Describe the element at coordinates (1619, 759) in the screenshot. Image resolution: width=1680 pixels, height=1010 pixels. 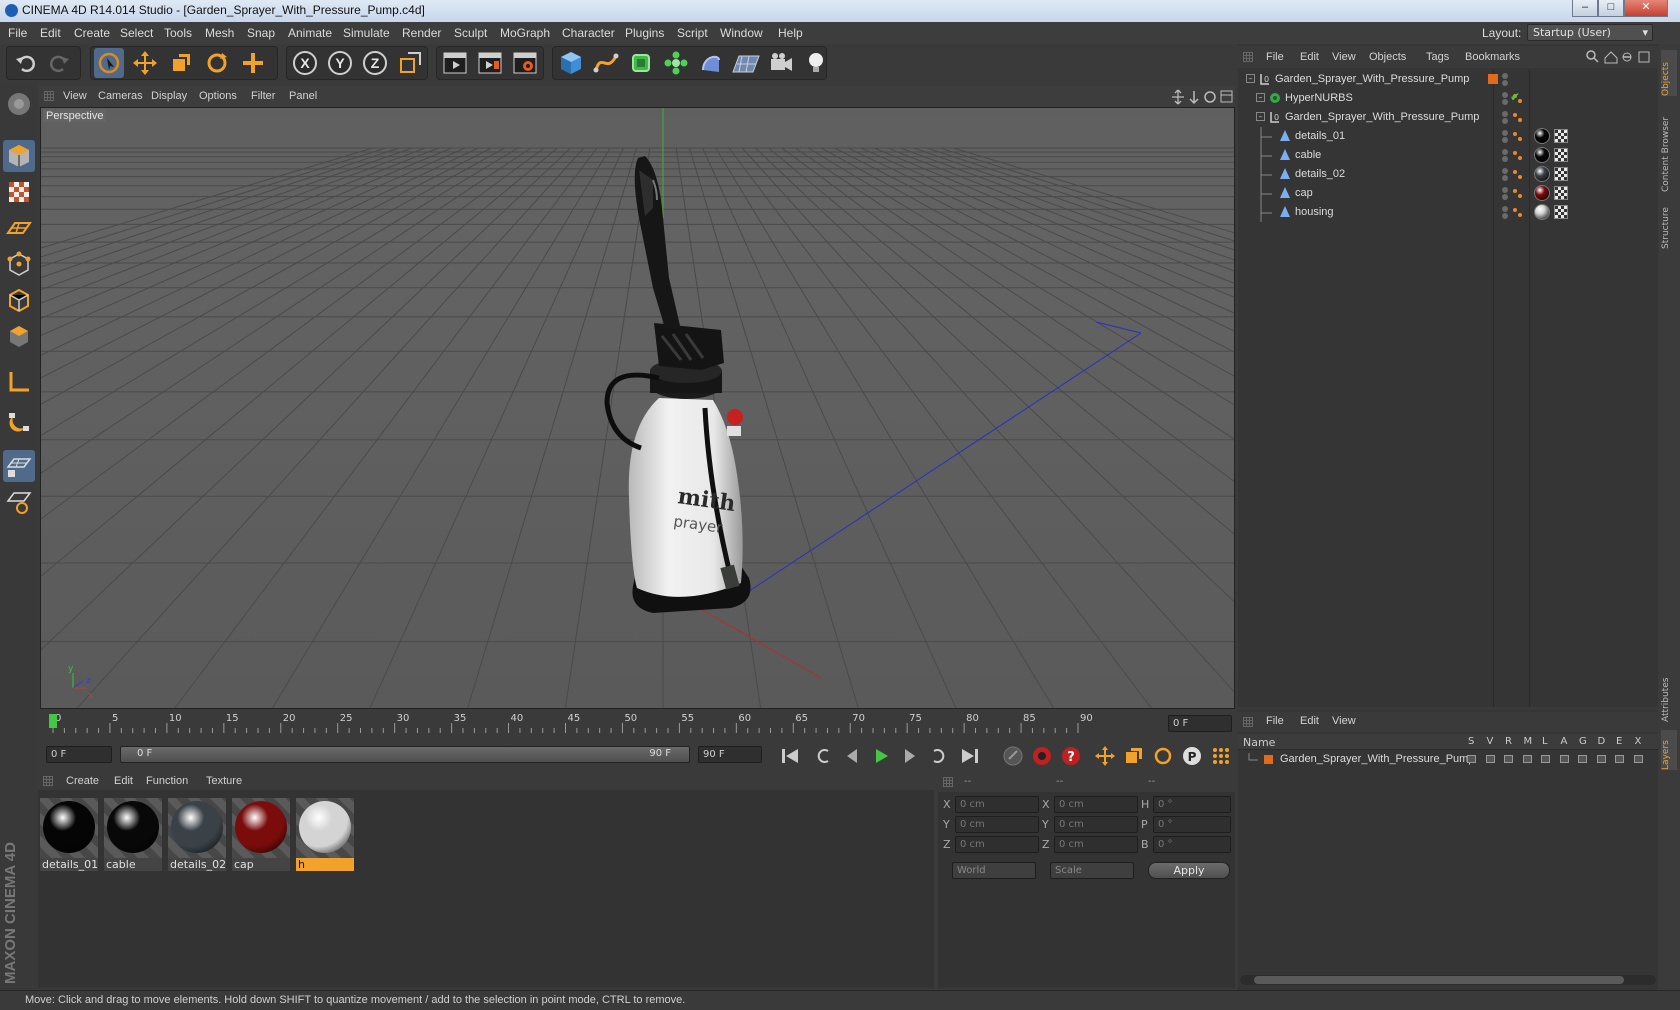
I see `layer-flag-e-icon` at that location.